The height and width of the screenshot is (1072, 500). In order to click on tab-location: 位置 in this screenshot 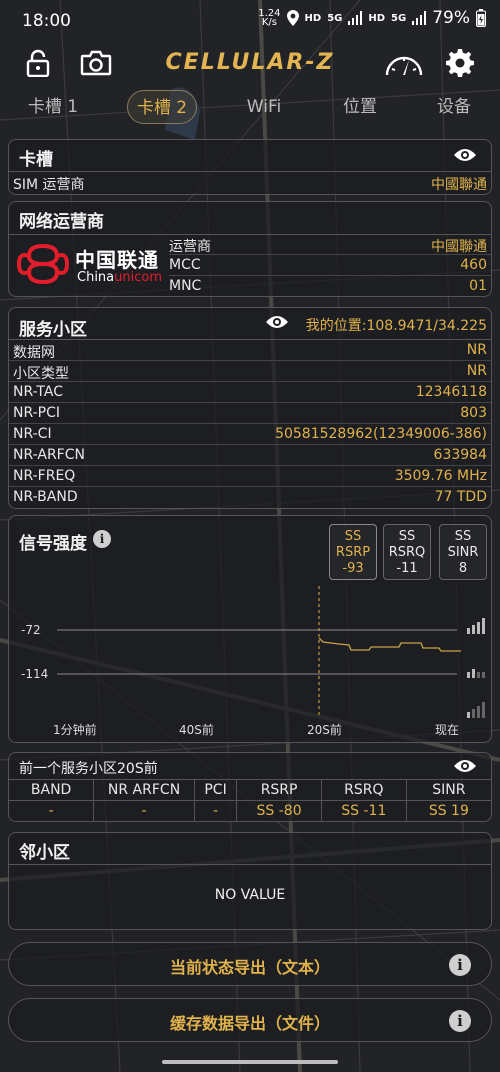, I will do `click(360, 107)`.